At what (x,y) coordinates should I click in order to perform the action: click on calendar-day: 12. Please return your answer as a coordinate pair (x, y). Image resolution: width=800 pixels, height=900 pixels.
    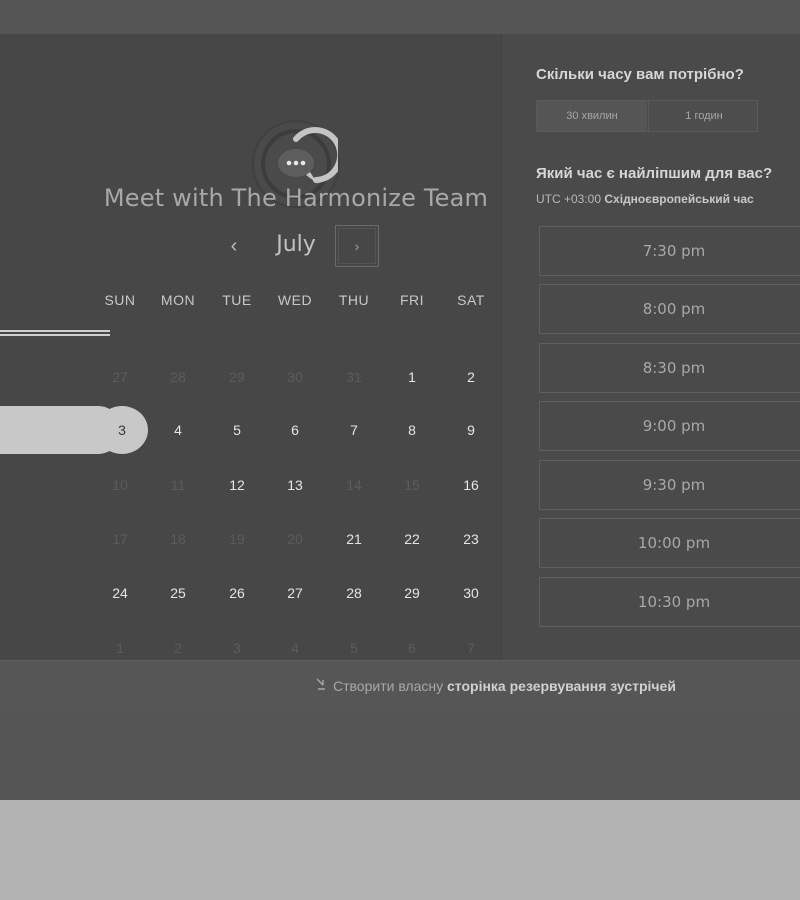
    Looking at the image, I should click on (237, 485).